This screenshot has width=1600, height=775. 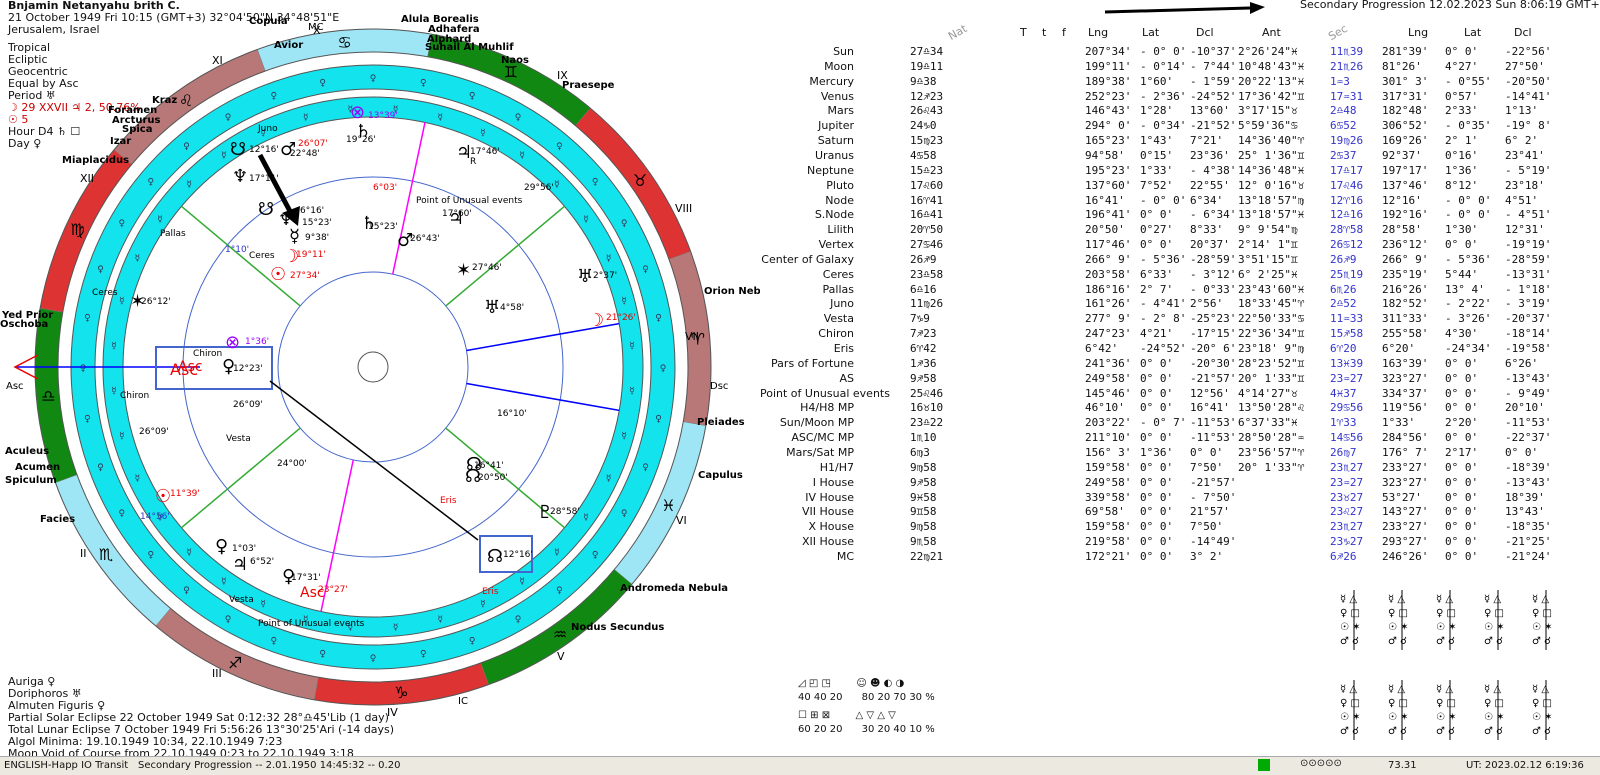 What do you see at coordinates (1213, 51) in the screenshot?
I see `cell-dcl: -10°37'` at bounding box center [1213, 51].